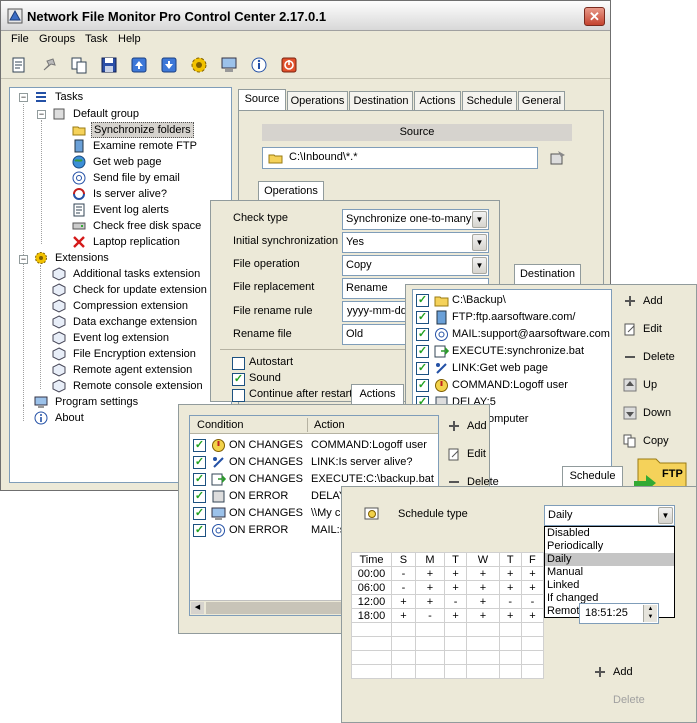 The width and height of the screenshot is (697, 723). What do you see at coordinates (169, 65) in the screenshot?
I see `download-icon` at bounding box center [169, 65].